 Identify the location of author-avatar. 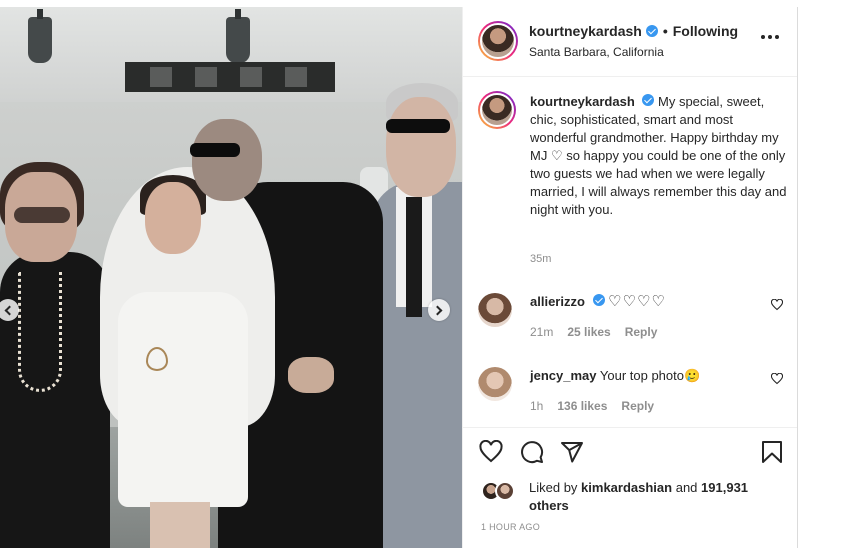
(498, 41).